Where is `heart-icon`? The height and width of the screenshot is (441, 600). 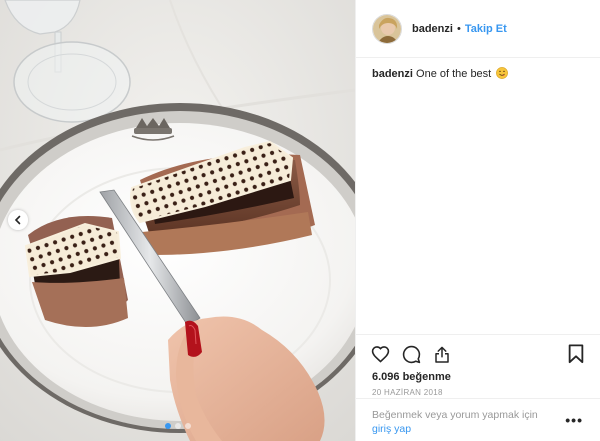 heart-icon is located at coordinates (380, 354).